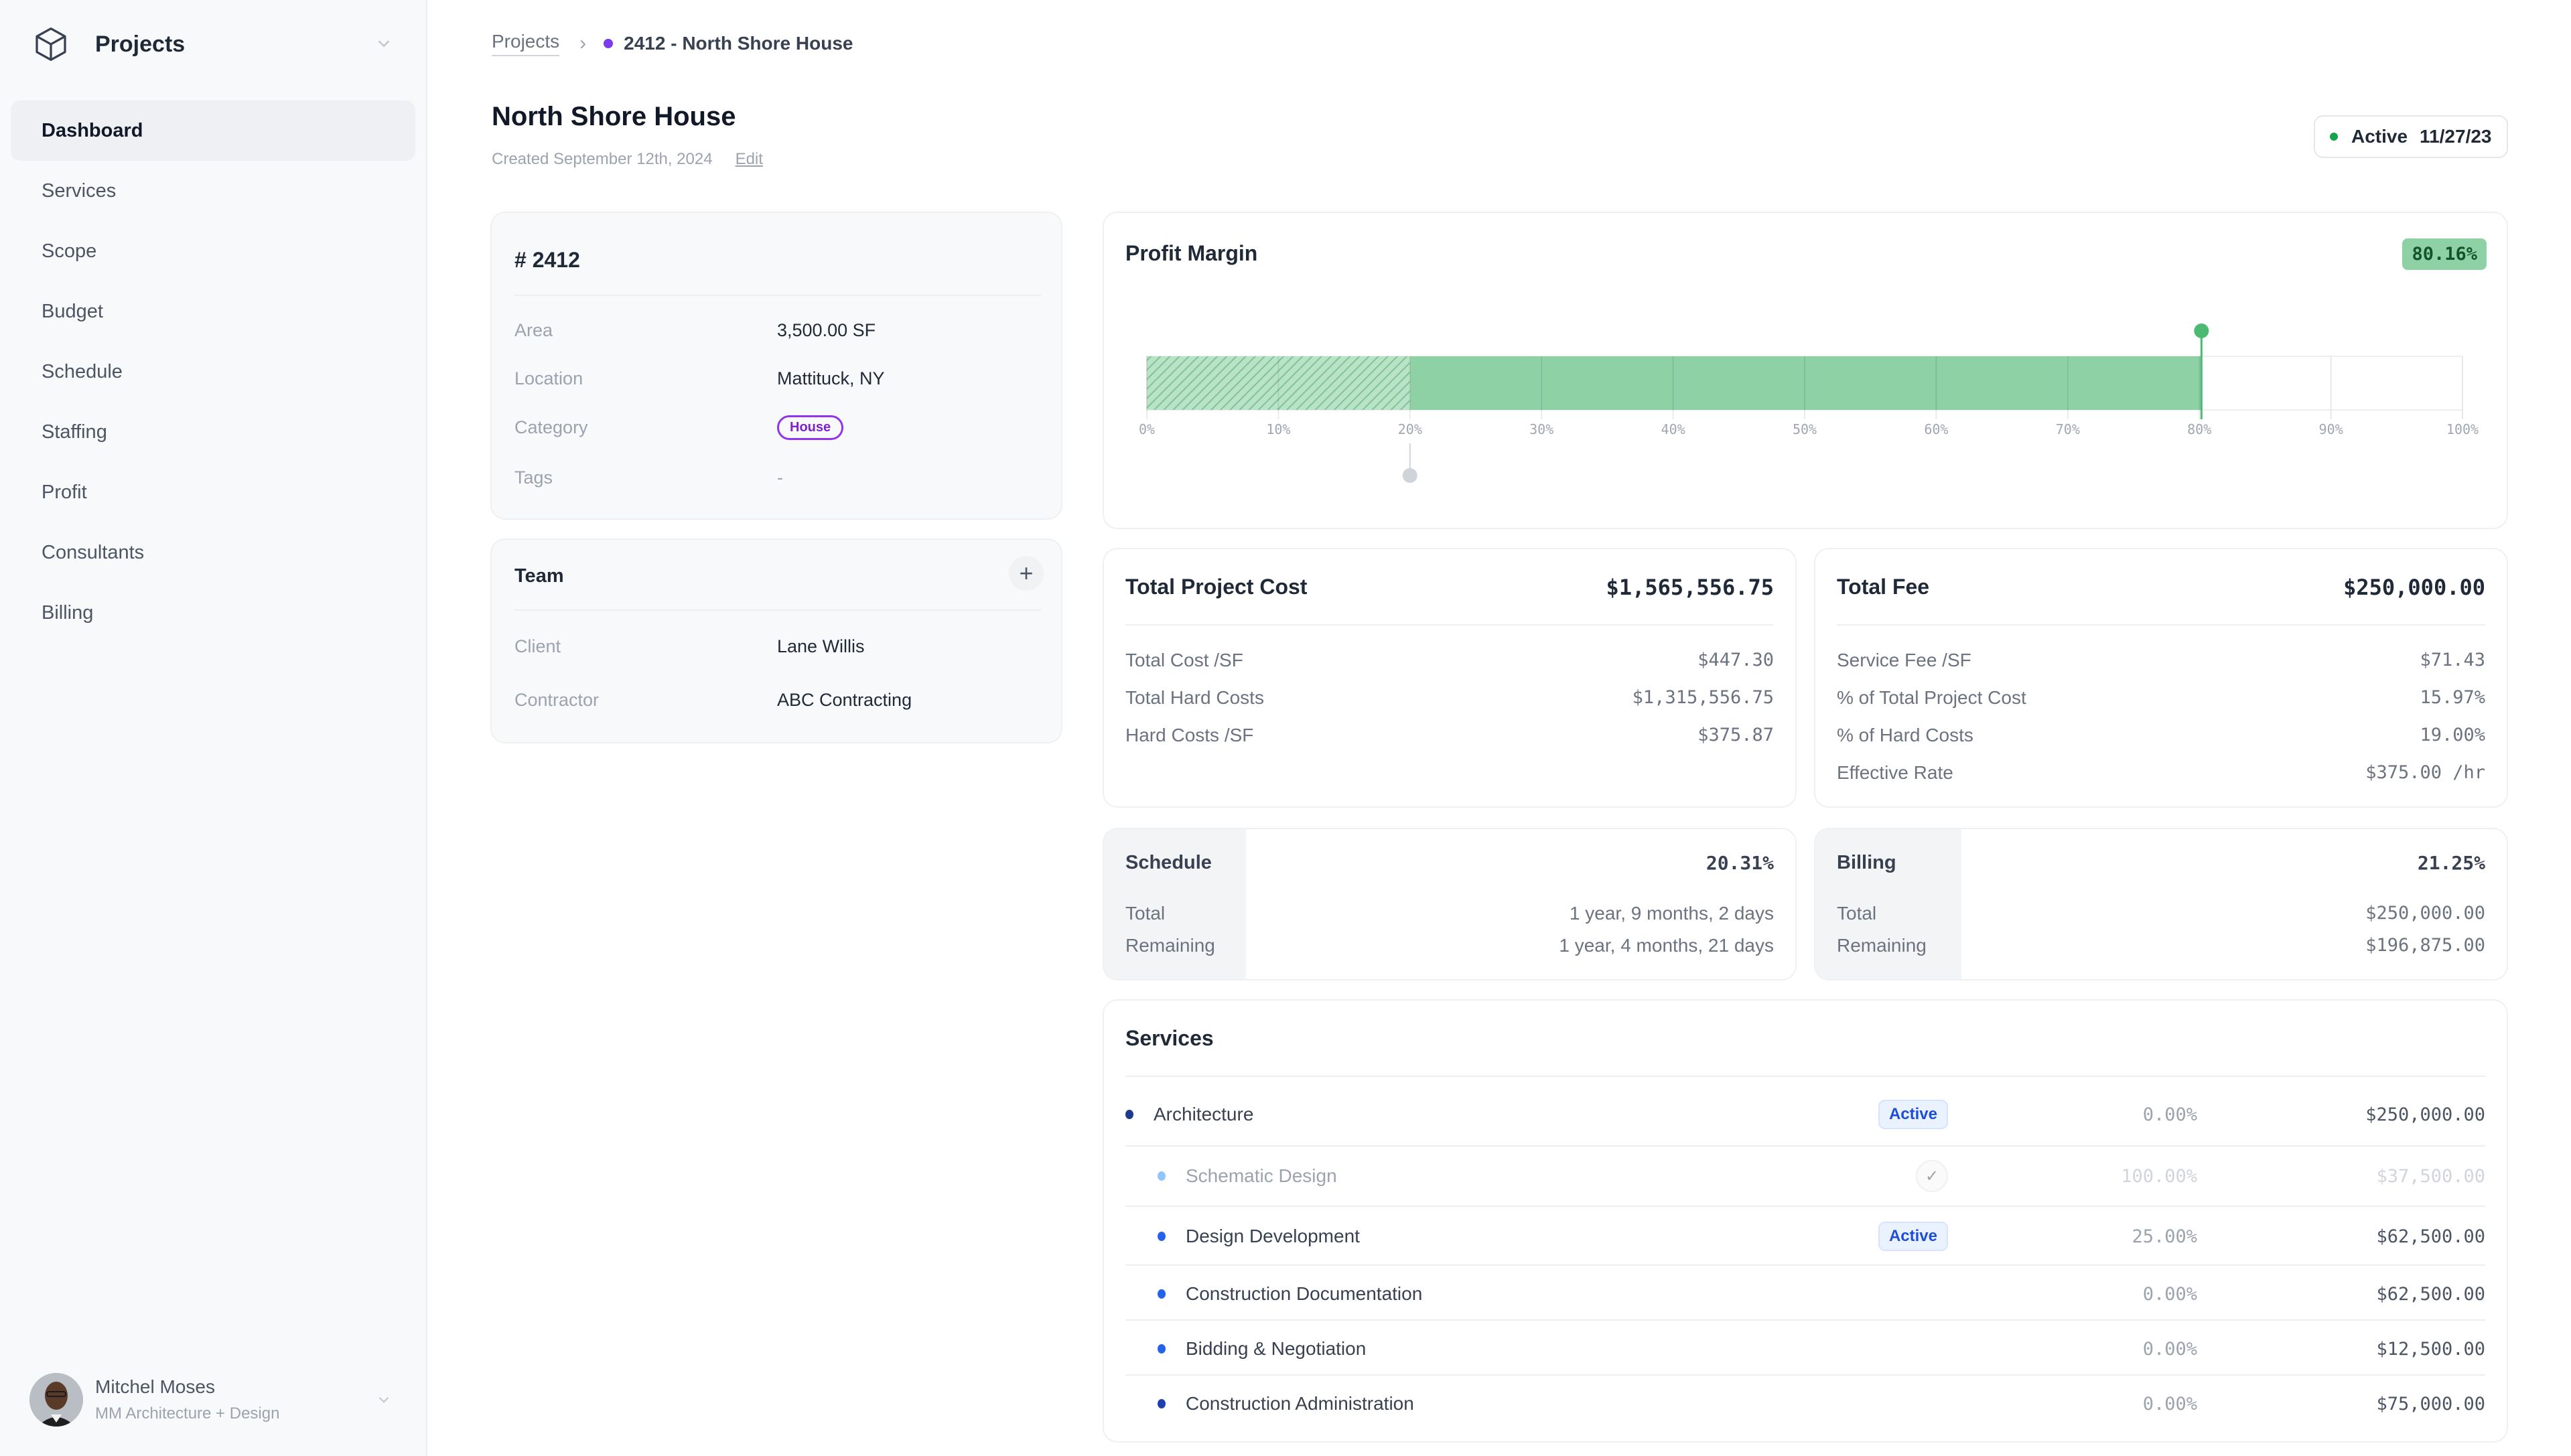 This screenshot has width=2571, height=1456. I want to click on sidebar-item-budget: Budget, so click(213, 311).